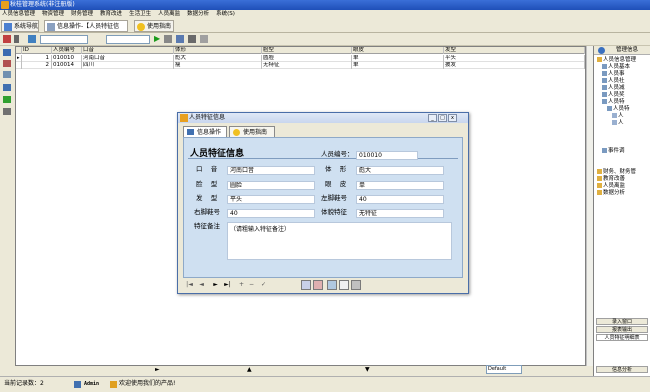 The width and height of the screenshot is (650, 392). Describe the element at coordinates (8, 27) in the screenshot. I see `nav-icon` at that location.